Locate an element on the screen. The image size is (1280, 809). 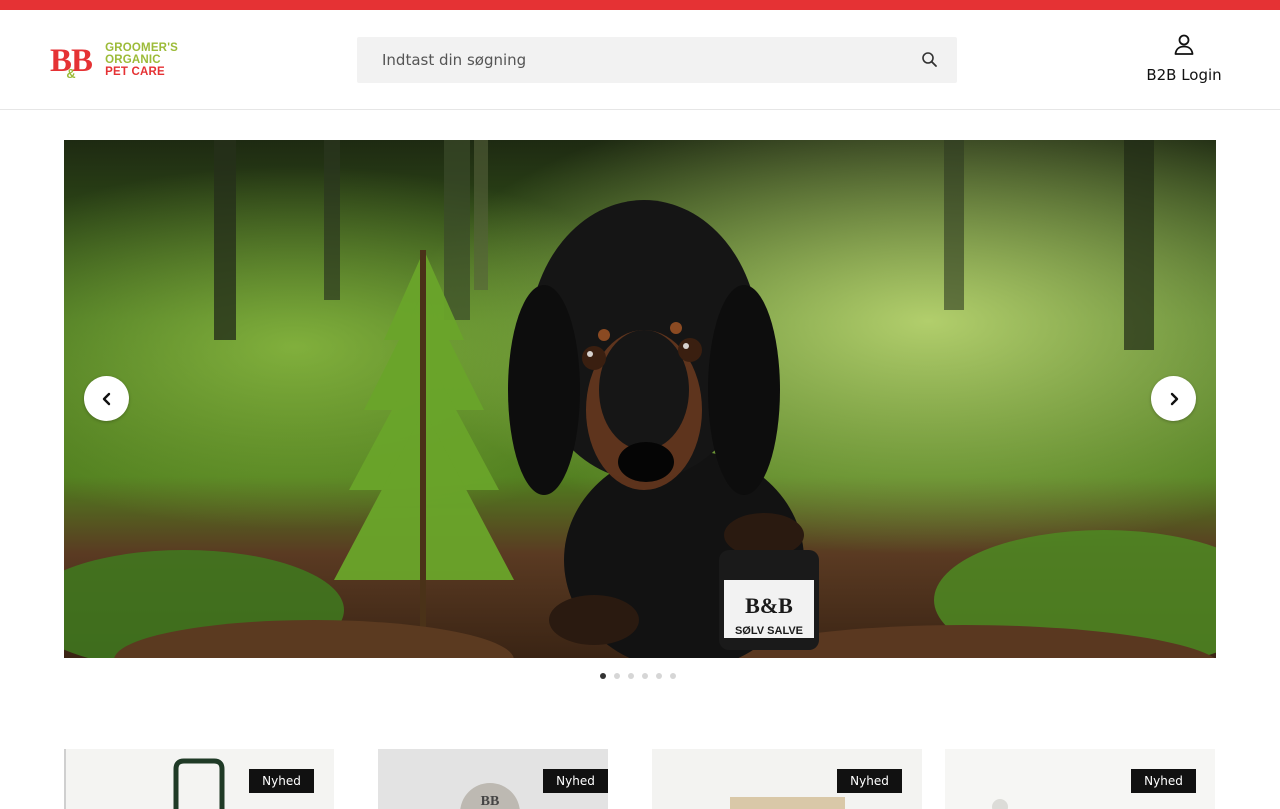
slider-next-button is located at coordinates (1173, 398).